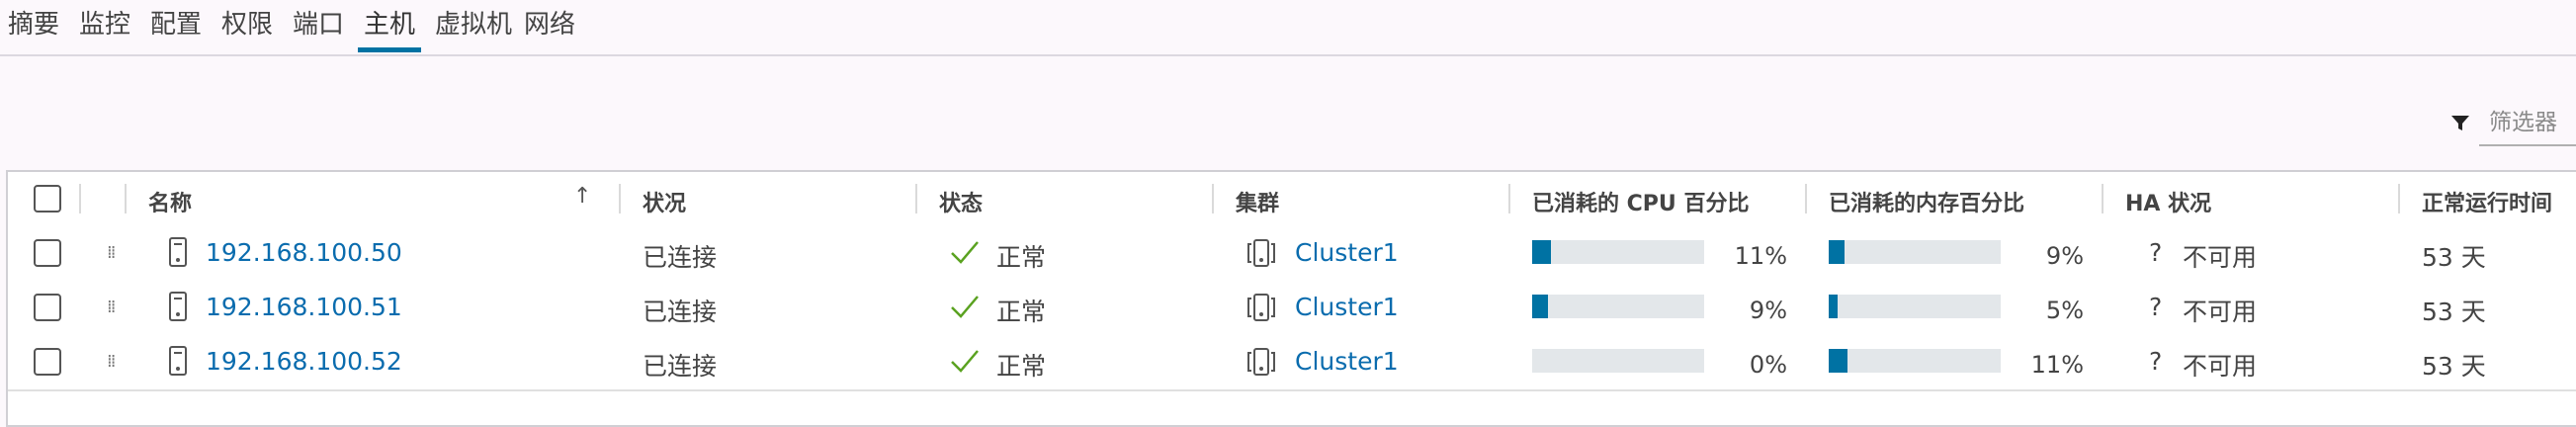 The image size is (2576, 427). Describe the element at coordinates (1640, 201) in the screenshot. I see `column-header-cpu: 已消耗的 CPU 百分比` at that location.